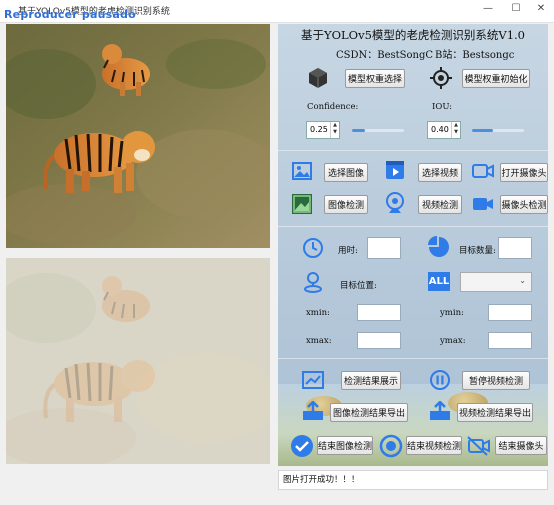  Describe the element at coordinates (496, 78) in the screenshot. I see `init-model-weights-button: 模型权重初始化` at that location.